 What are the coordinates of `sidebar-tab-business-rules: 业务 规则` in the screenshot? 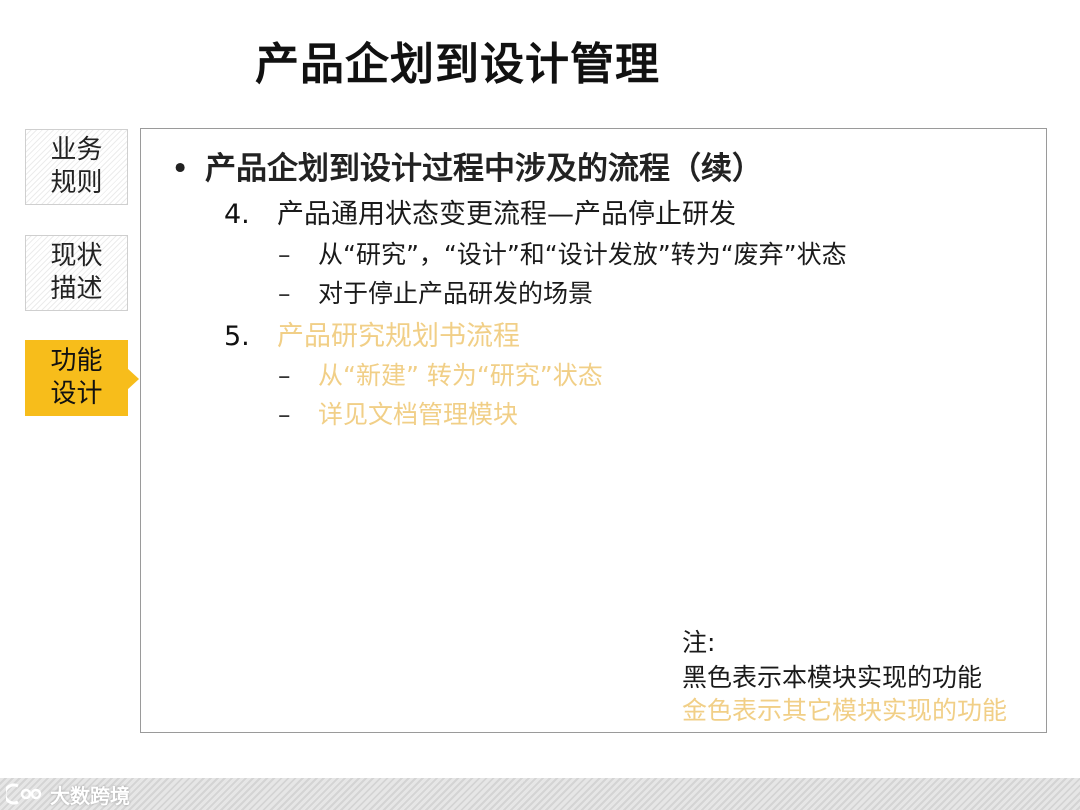 It's located at (76, 167).